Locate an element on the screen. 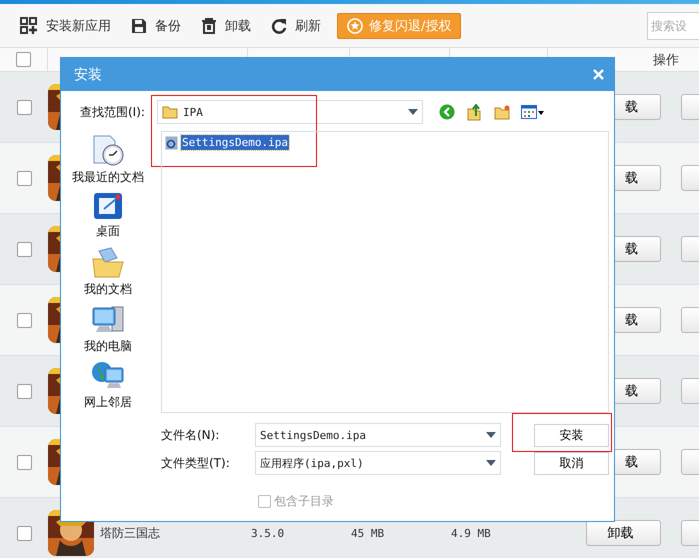 The width and height of the screenshot is (699, 558). checkbox-label: 包含子目录 is located at coordinates (304, 501).